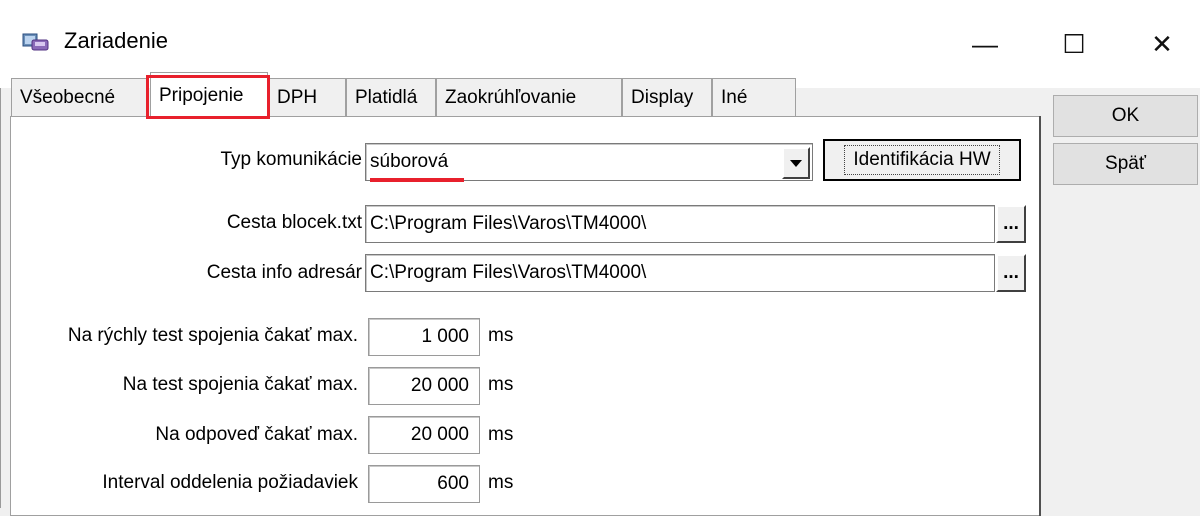 The height and width of the screenshot is (516, 1200). What do you see at coordinates (409, 161) in the screenshot?
I see `typ-komunikacie-value: súborová` at bounding box center [409, 161].